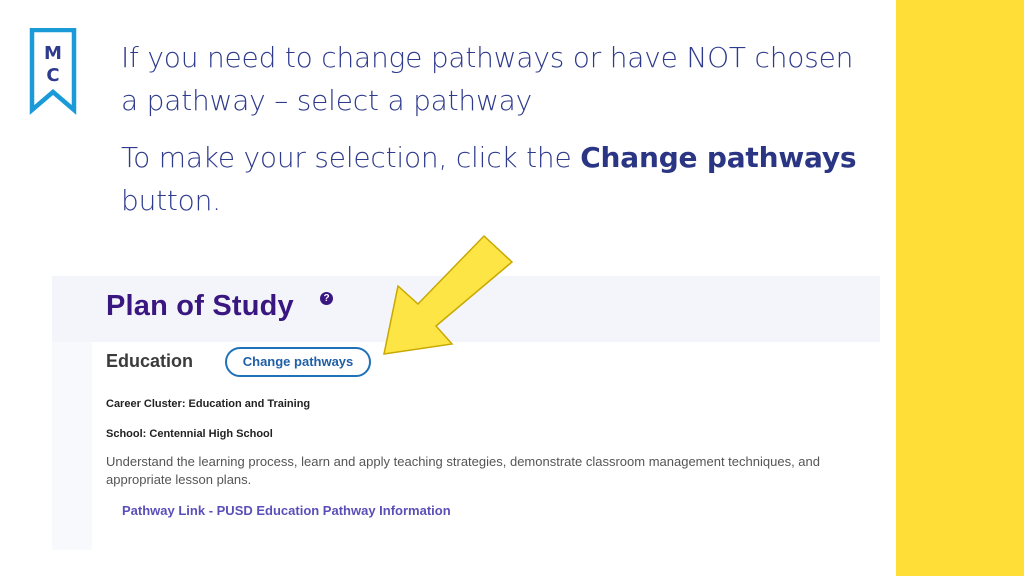 This screenshot has width=1024, height=576. Describe the element at coordinates (448, 294) in the screenshot. I see `arrow-pointer-icon` at that location.